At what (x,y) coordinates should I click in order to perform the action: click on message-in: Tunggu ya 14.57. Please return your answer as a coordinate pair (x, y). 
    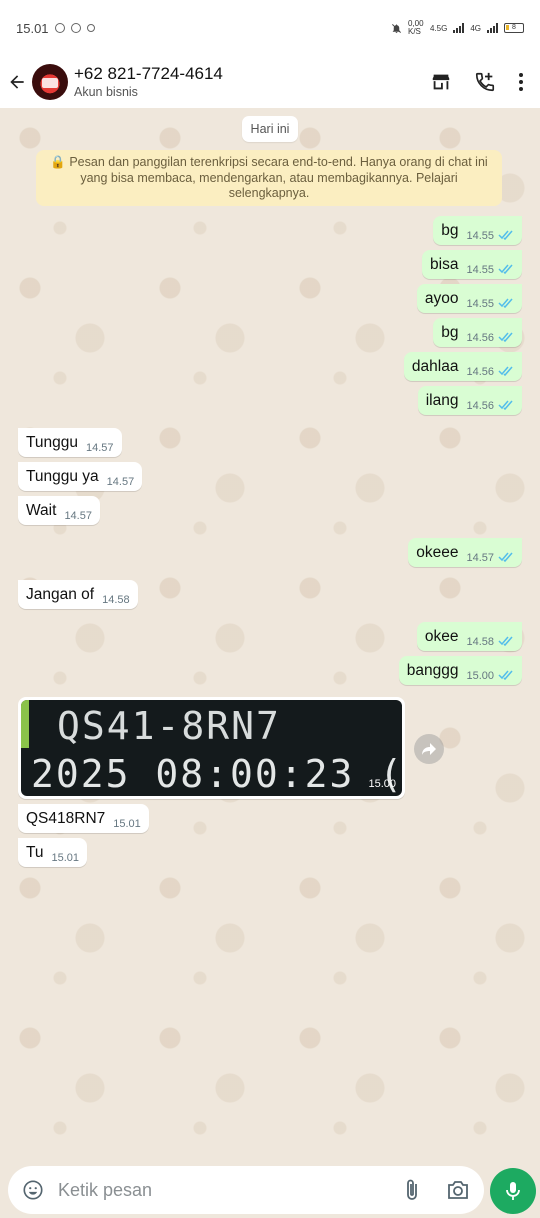
    Looking at the image, I should click on (80, 476).